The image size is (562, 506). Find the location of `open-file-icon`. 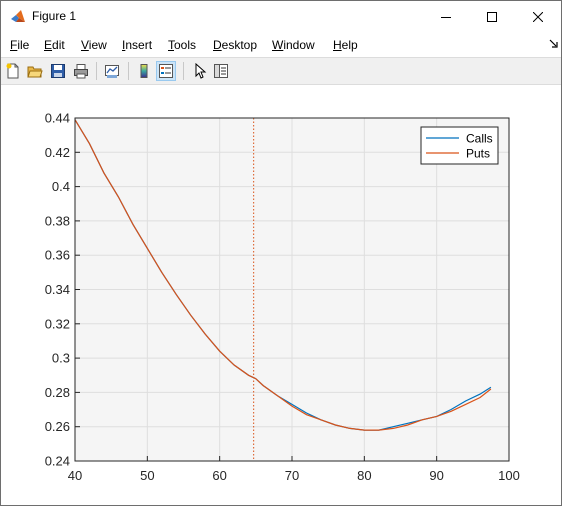

open-file-icon is located at coordinates (35, 72).